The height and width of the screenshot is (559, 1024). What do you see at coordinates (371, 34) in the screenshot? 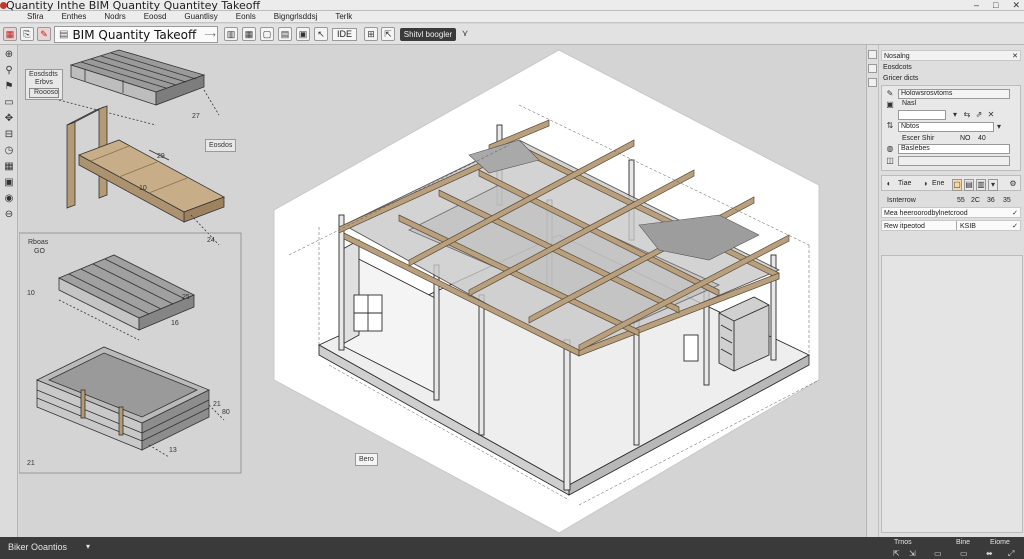
I see `snap-icon: ⊞` at bounding box center [371, 34].